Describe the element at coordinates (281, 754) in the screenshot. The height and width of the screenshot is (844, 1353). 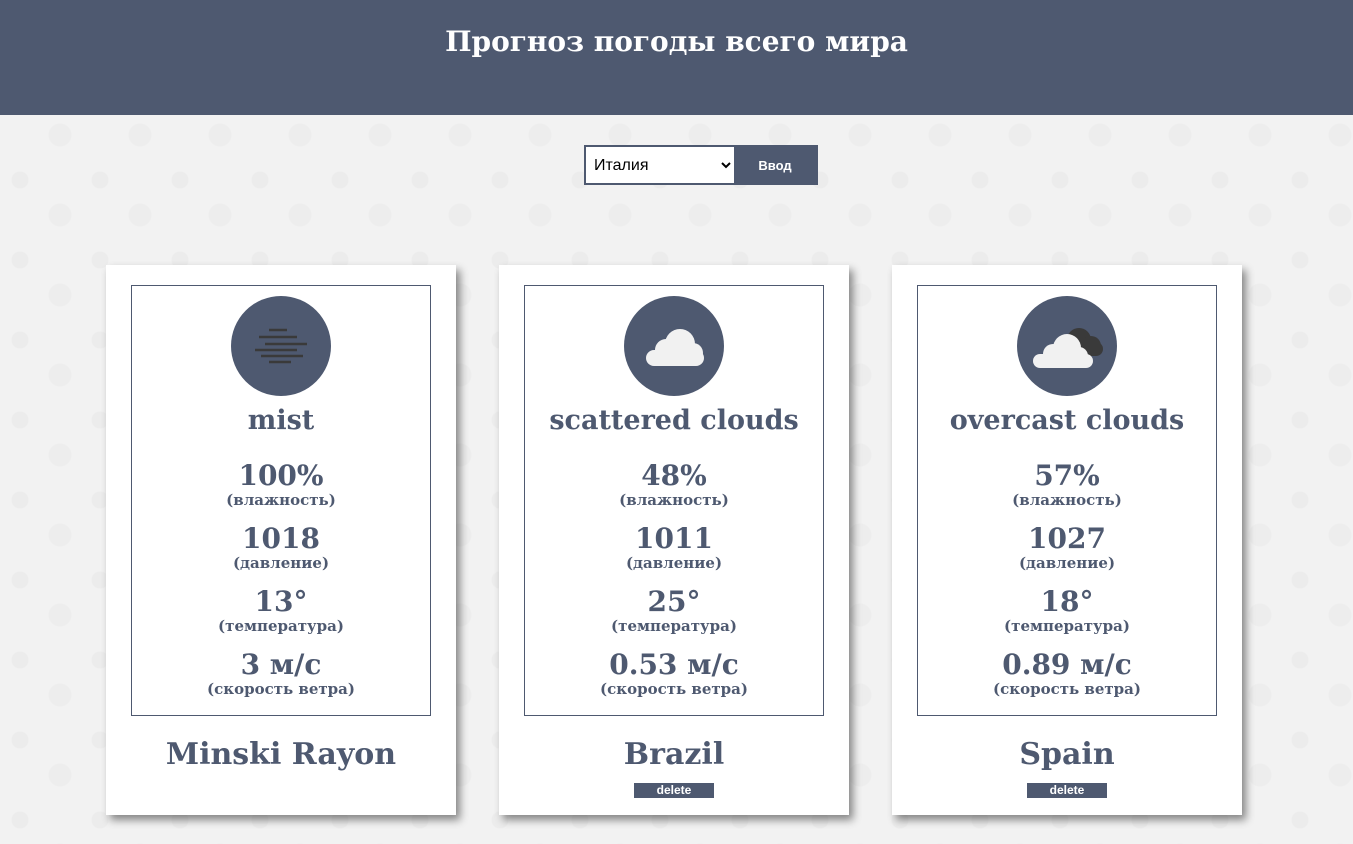
I see `city-name: Minski Rayon` at that location.